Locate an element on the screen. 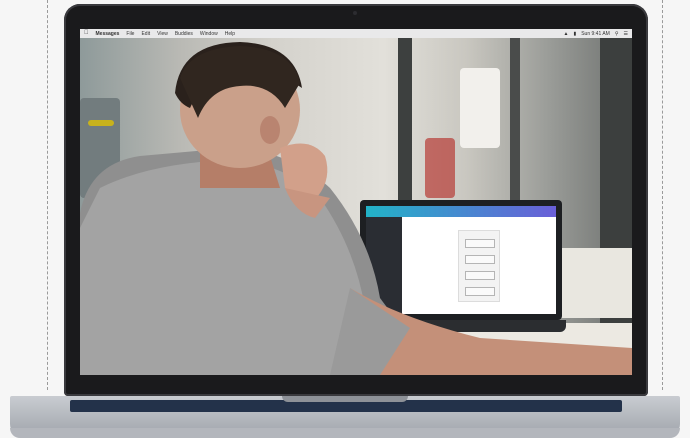 The height and width of the screenshot is (438, 690). menubar-item-file: File is located at coordinates (130, 34).